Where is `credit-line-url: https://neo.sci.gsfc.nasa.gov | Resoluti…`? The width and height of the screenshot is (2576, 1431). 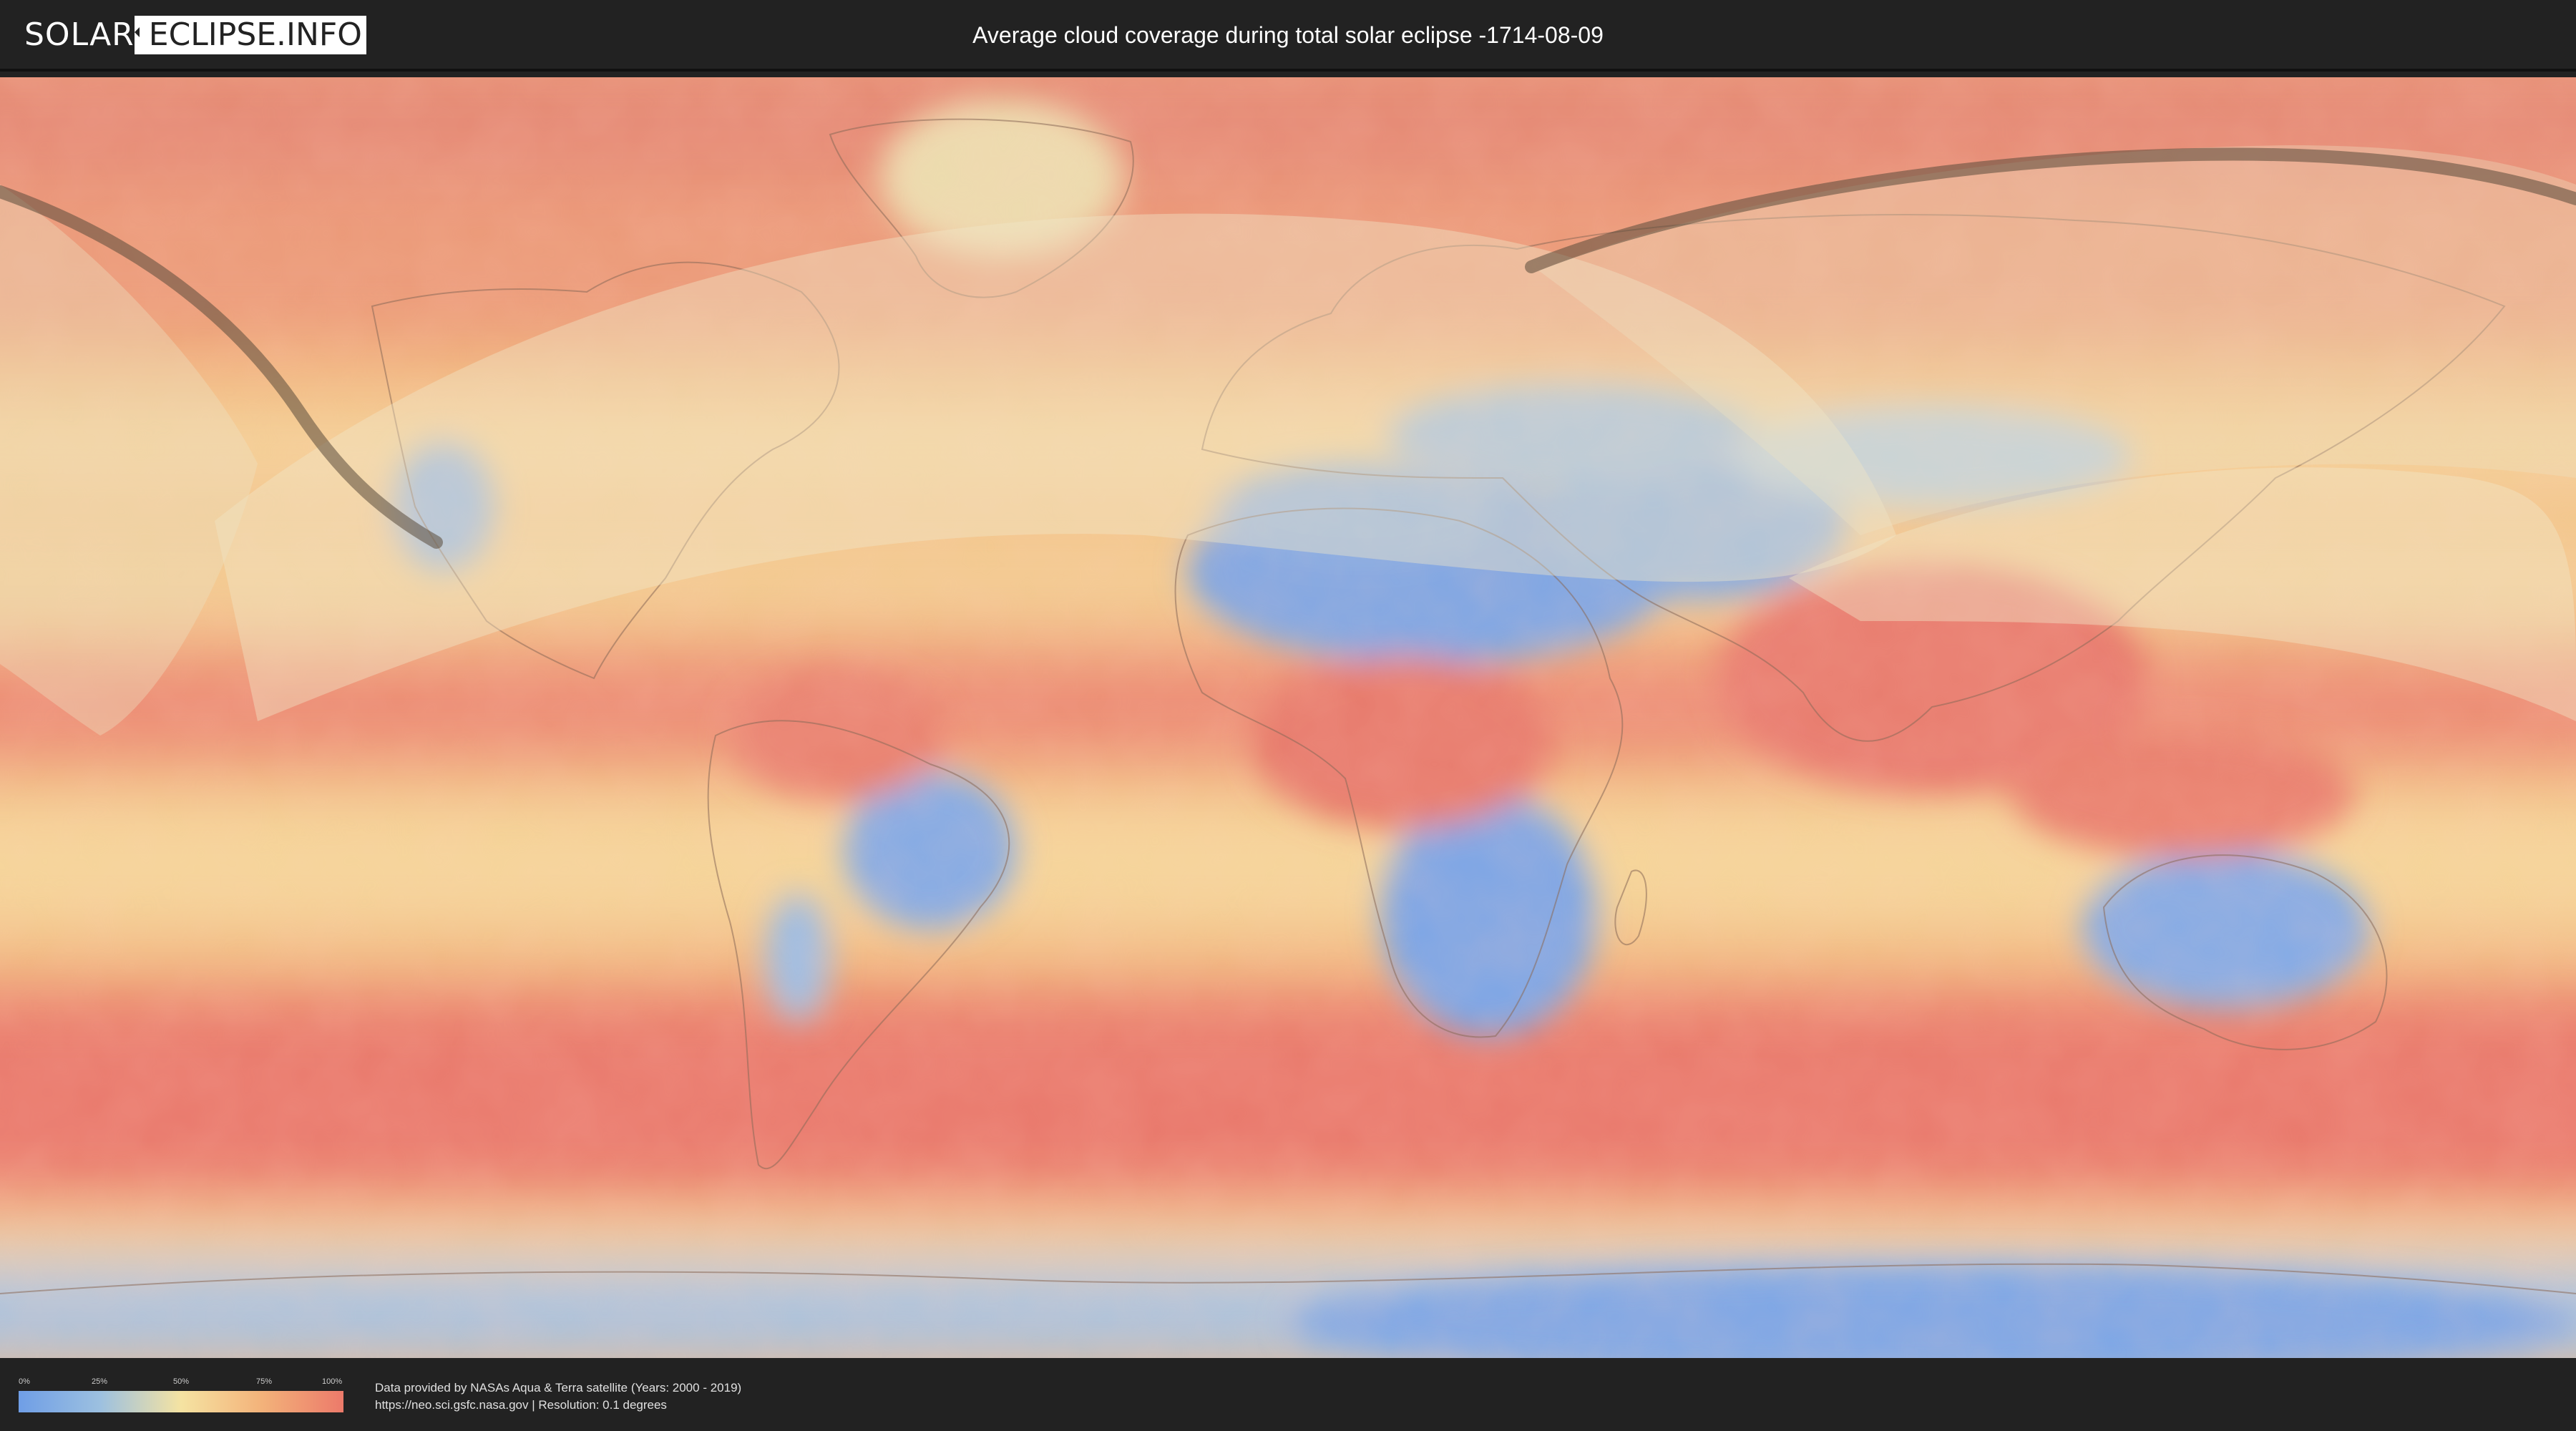 credit-line-url: https://neo.sci.gsfc.nasa.gov | Resoluti… is located at coordinates (558, 1405).